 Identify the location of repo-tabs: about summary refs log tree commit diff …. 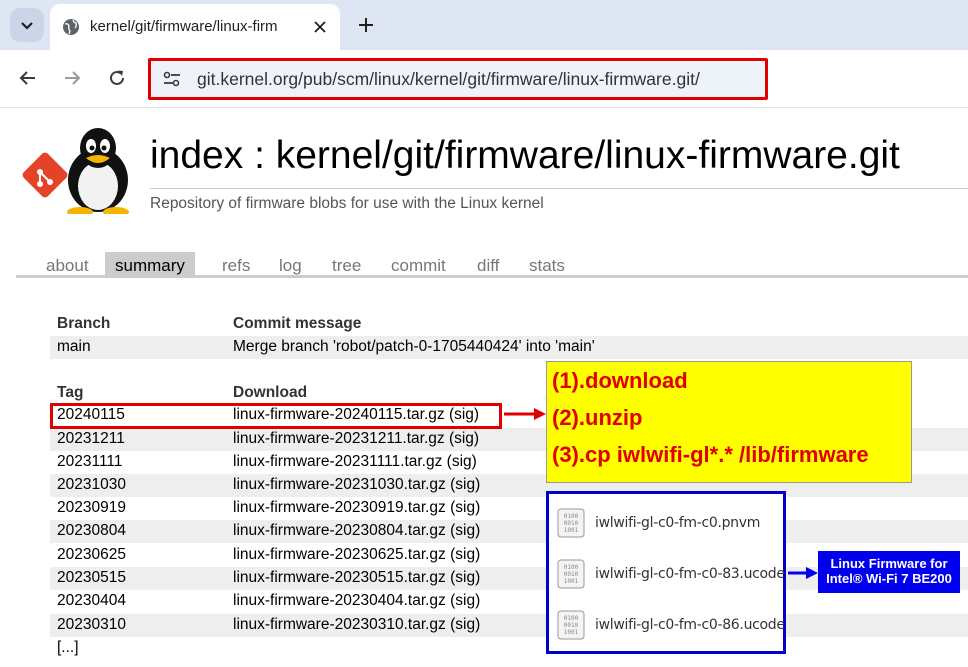
(492, 265).